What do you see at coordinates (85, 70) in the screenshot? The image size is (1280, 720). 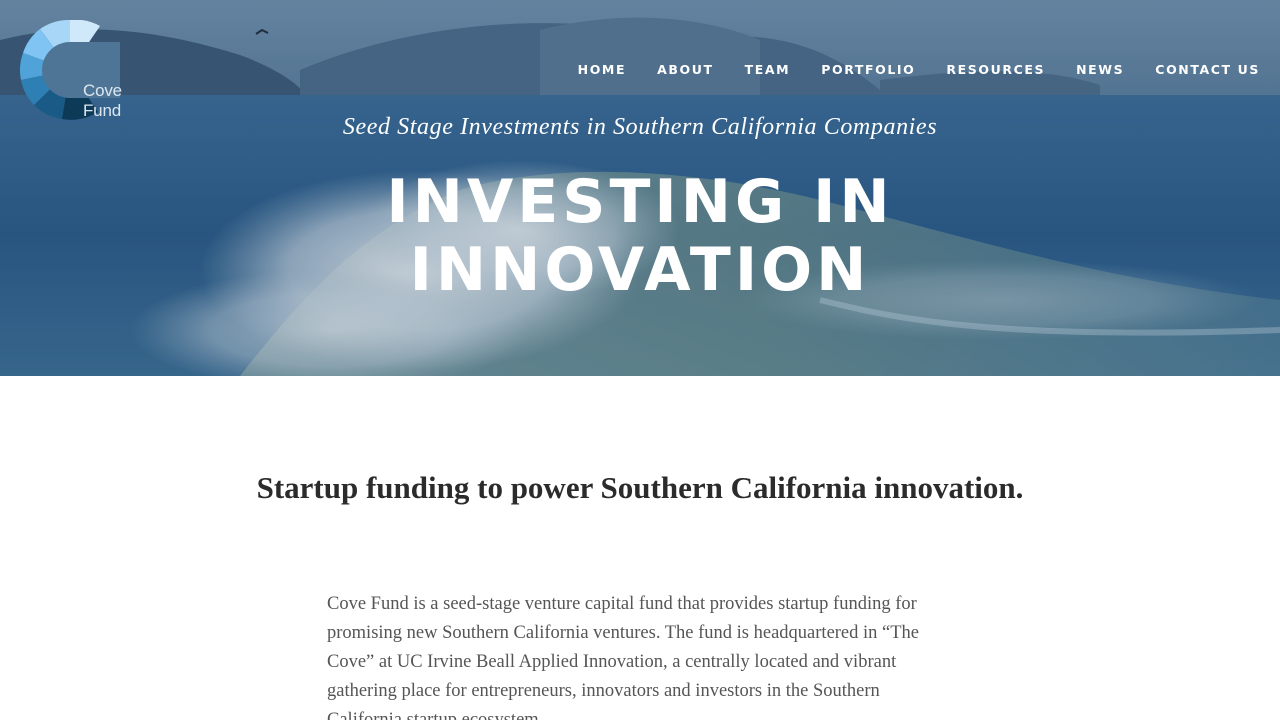 I see `cove-fund-logo: Cove Fund` at bounding box center [85, 70].